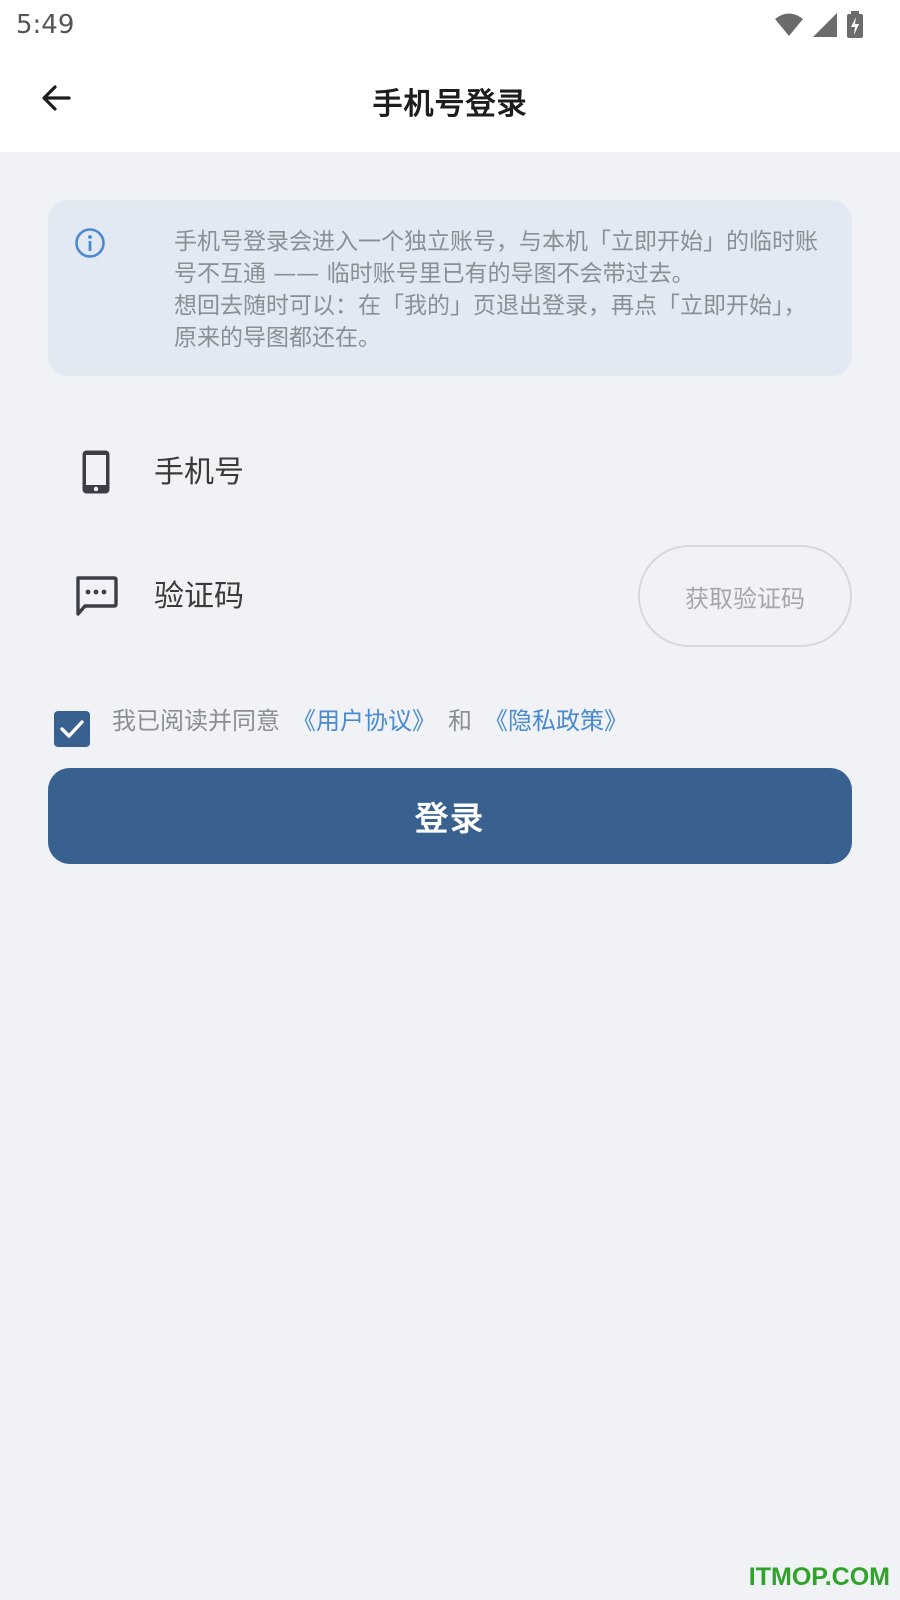  I want to click on phone-input, so click(503, 472).